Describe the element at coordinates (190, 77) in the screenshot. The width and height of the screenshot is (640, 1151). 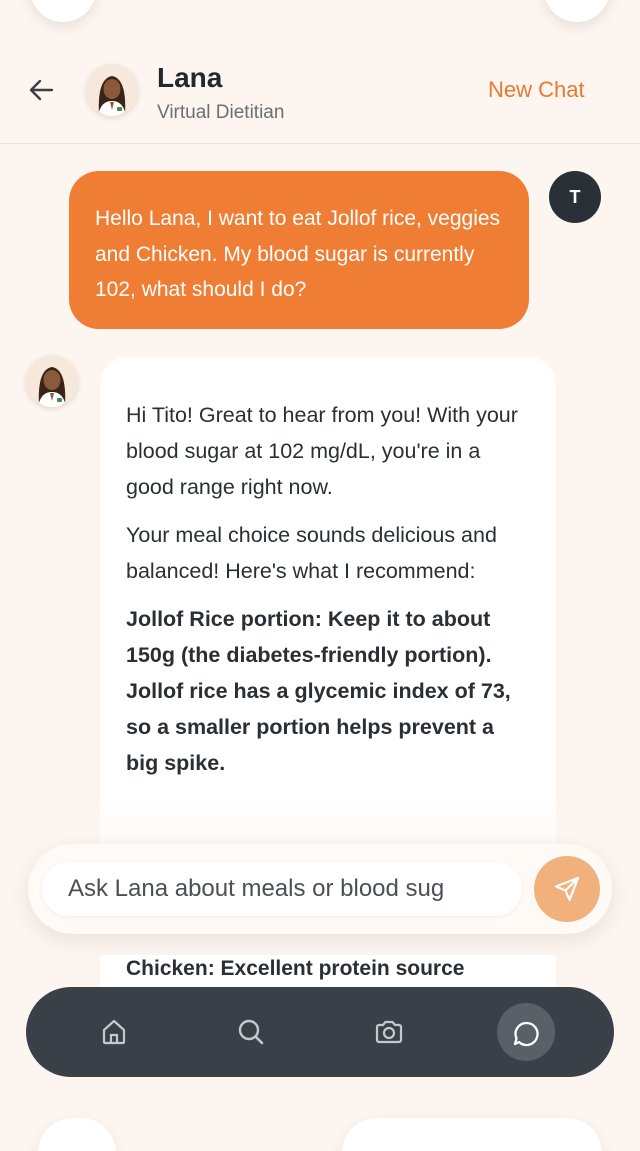
I see `dietitian-name: Lana` at that location.